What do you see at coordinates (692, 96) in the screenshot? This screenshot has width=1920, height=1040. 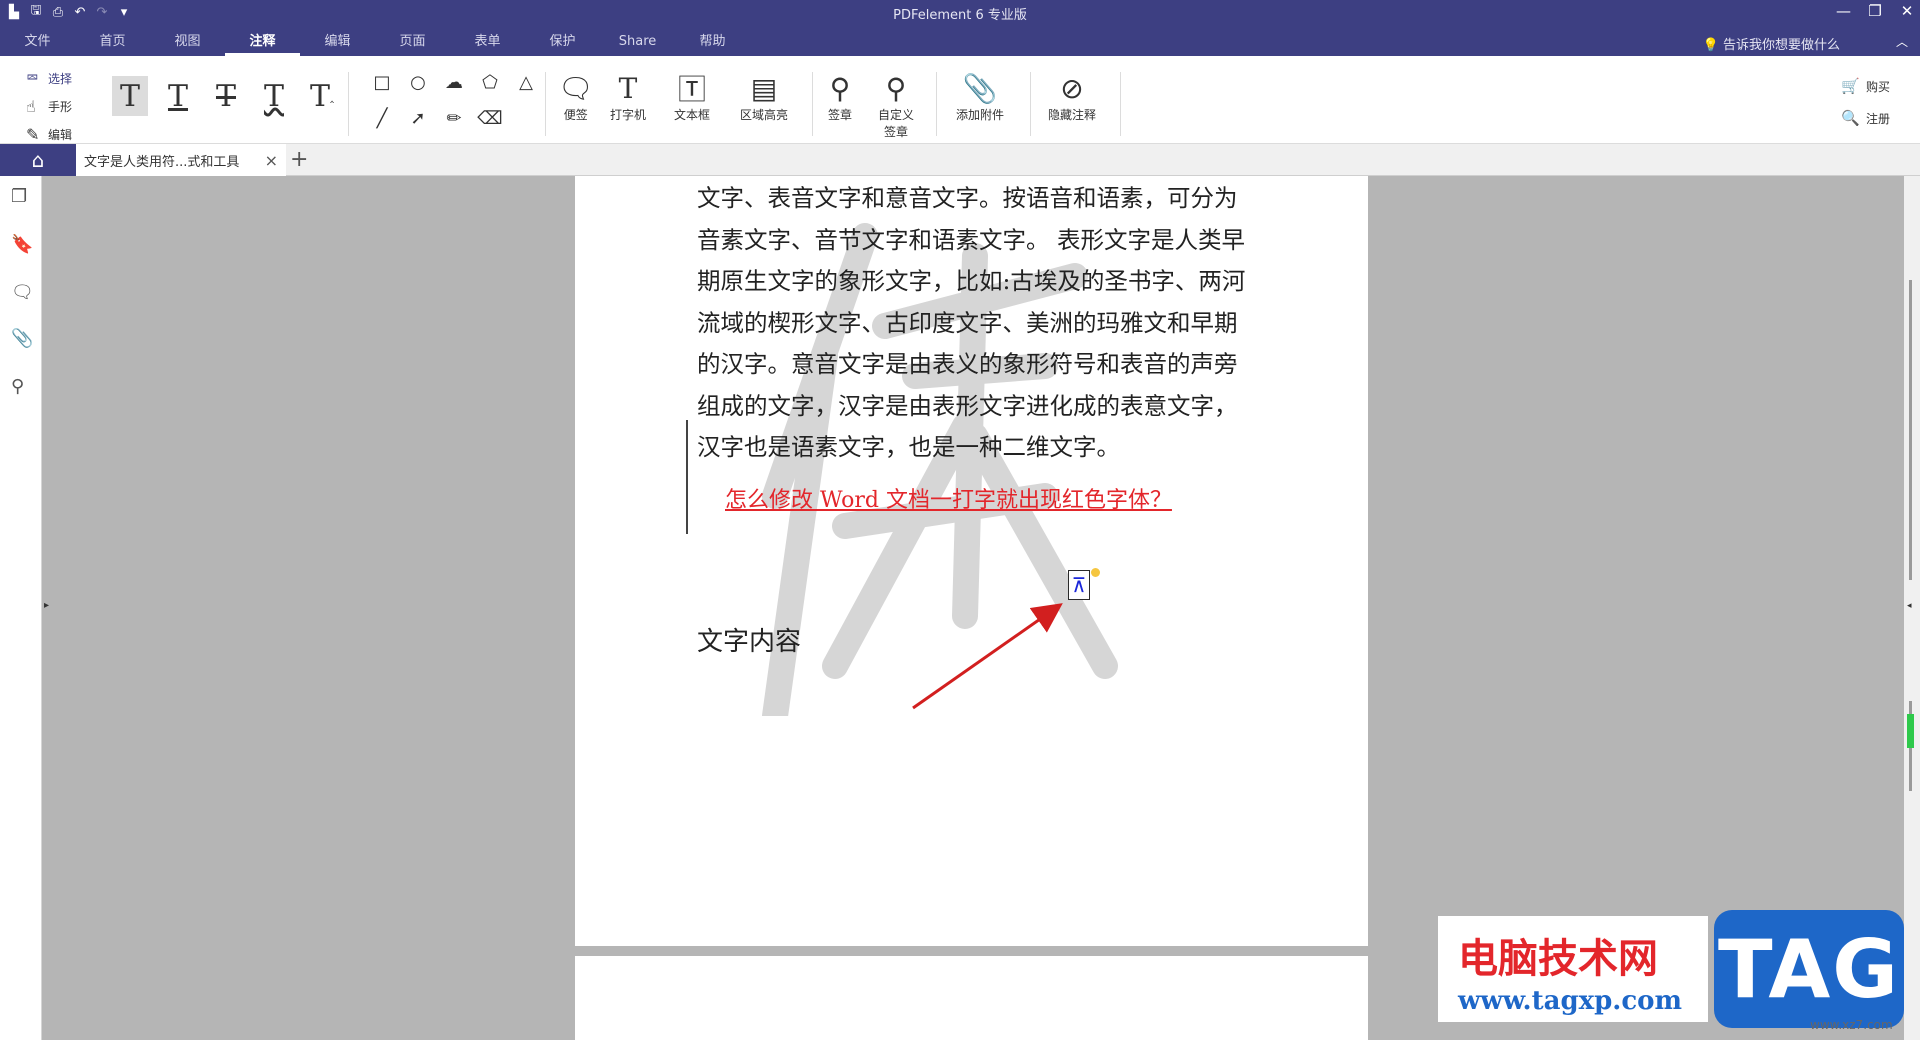 I see `textbox-button: 🅃 文本框` at bounding box center [692, 96].